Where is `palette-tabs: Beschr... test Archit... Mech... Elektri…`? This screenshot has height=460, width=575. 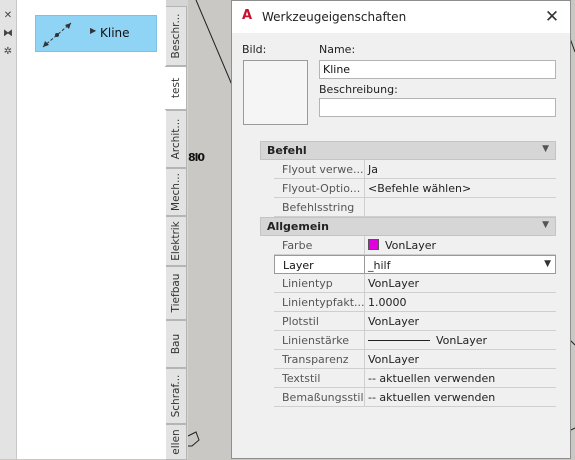 palette-tabs: Beschr... test Archit... Mech... Elektri… is located at coordinates (176, 230).